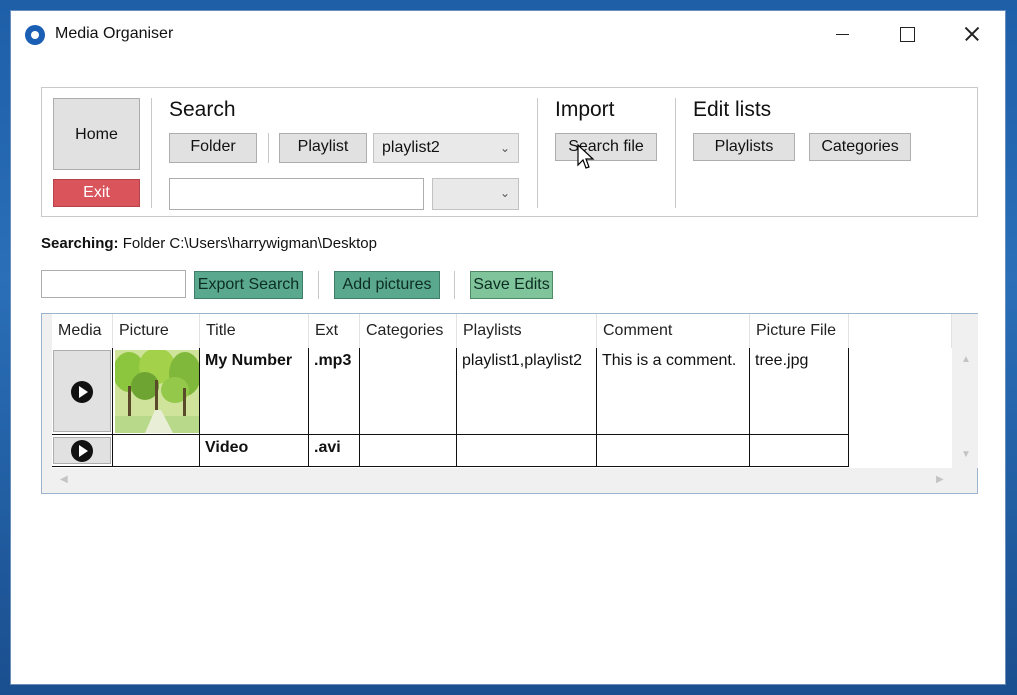 This screenshot has height=695, width=1017. I want to click on edit-lists-section-title: Edit lists, so click(732, 109).